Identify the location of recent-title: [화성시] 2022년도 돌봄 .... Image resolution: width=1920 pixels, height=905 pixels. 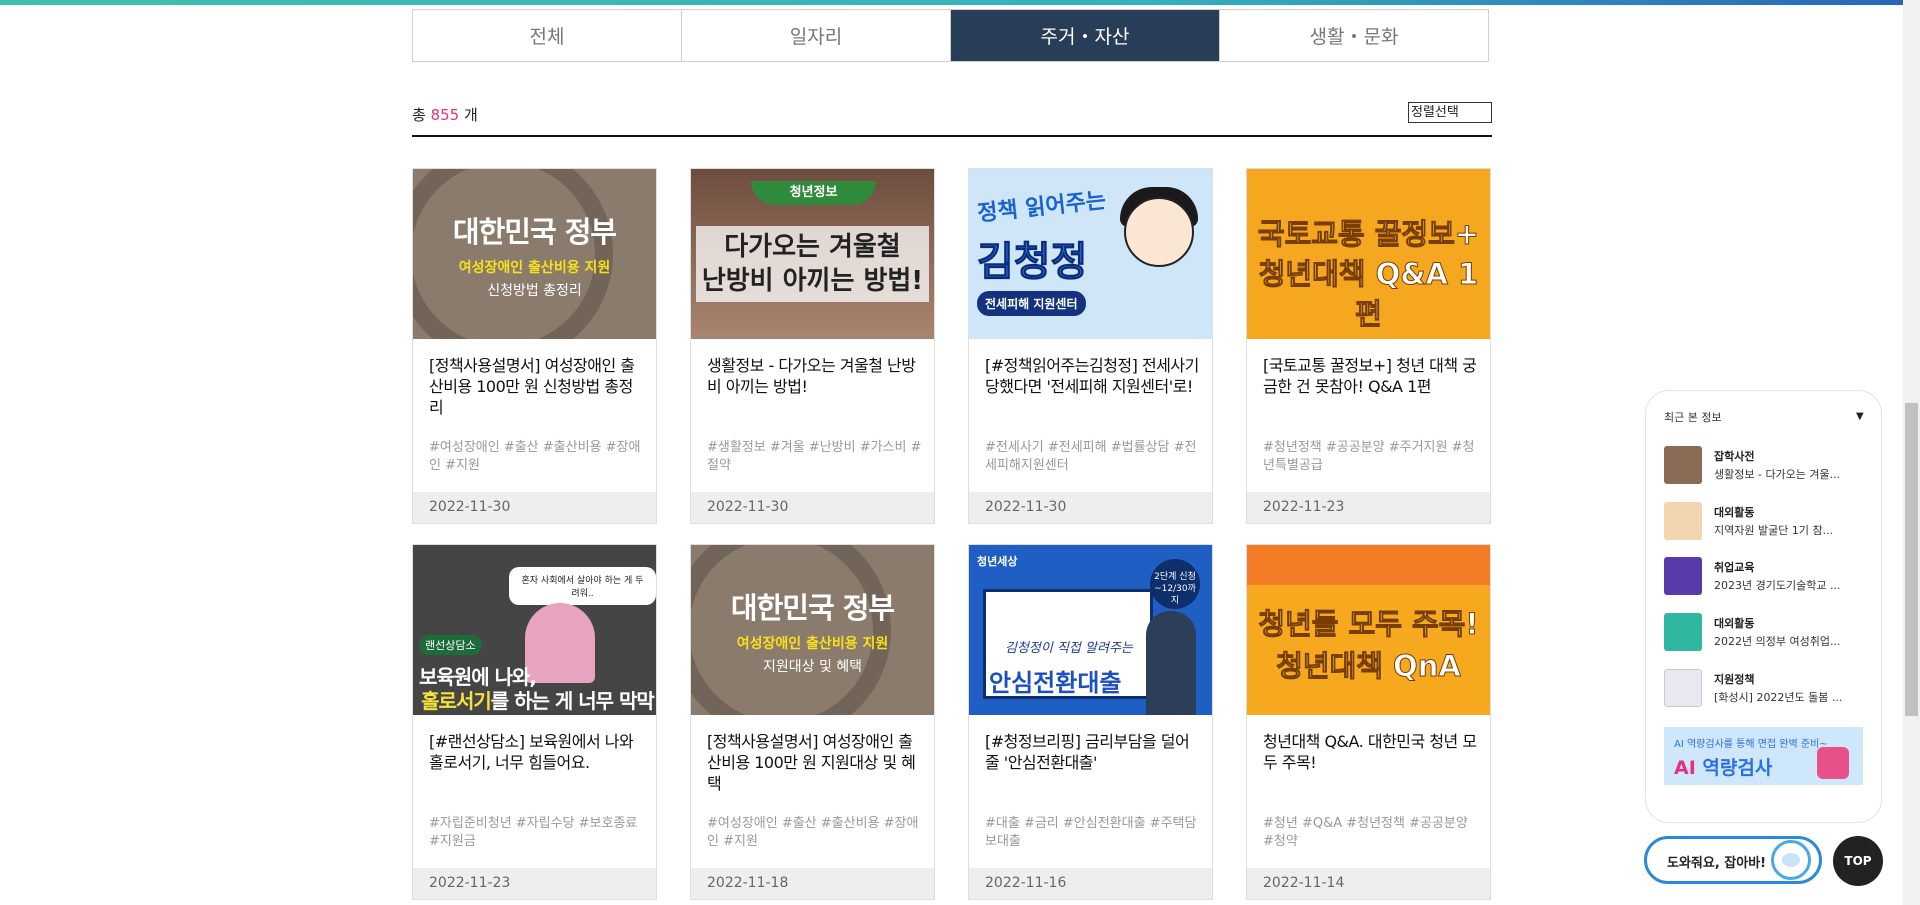
(1778, 697).